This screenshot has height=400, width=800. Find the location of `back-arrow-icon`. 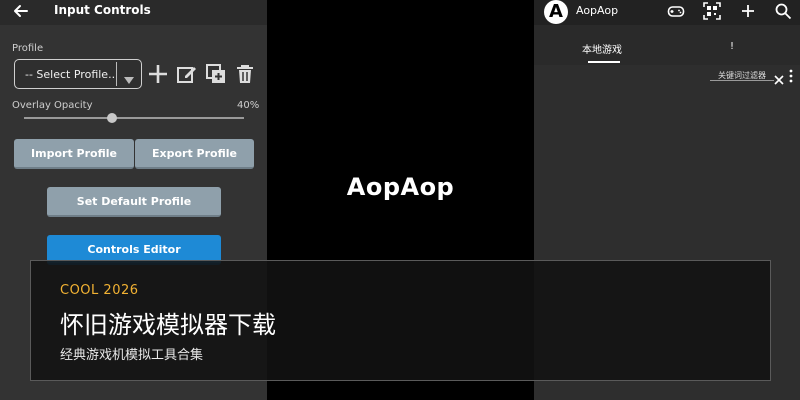

back-arrow-icon is located at coordinates (21, 11).